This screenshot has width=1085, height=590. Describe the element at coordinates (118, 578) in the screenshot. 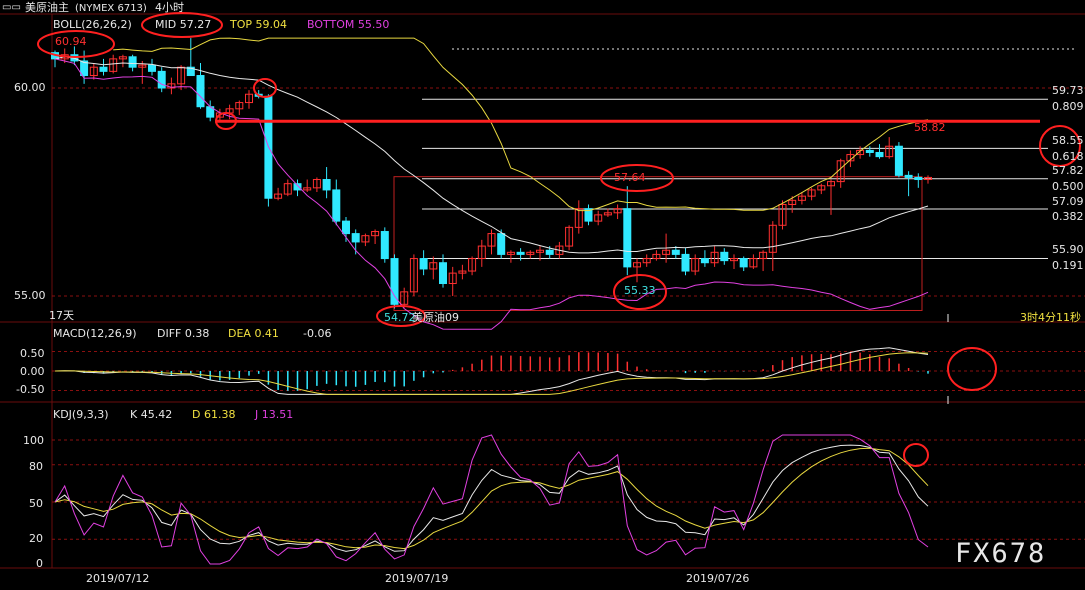

I see `date-tick: 2019/07/12` at that location.